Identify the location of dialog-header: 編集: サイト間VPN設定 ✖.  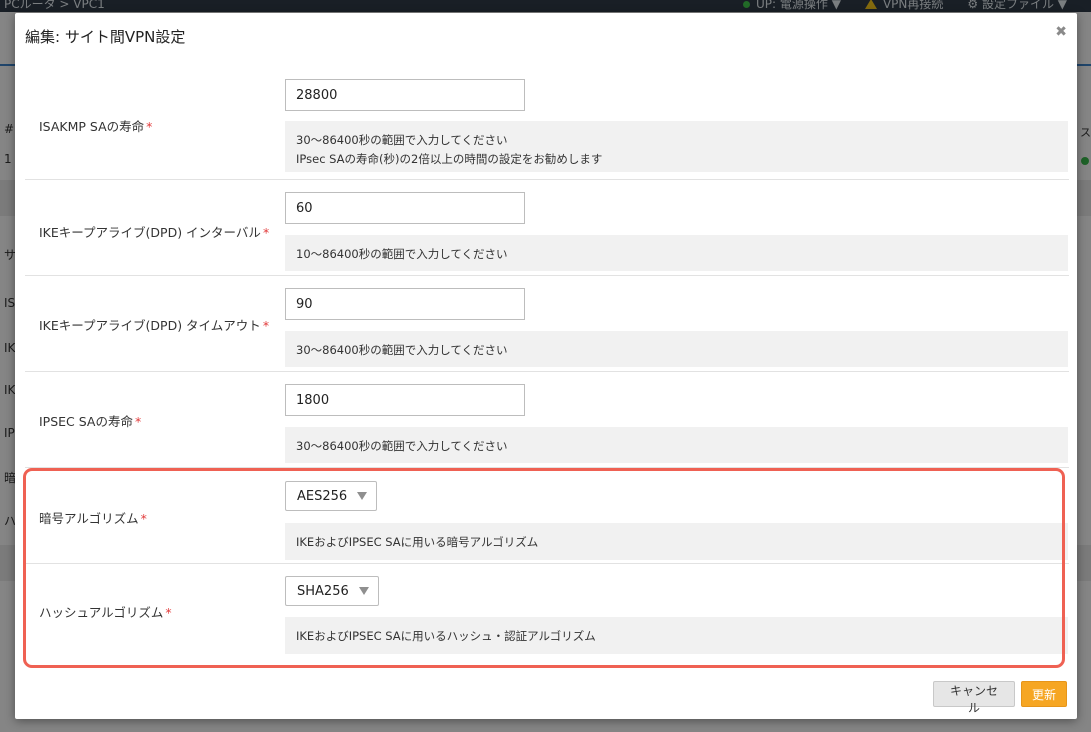
(546, 36).